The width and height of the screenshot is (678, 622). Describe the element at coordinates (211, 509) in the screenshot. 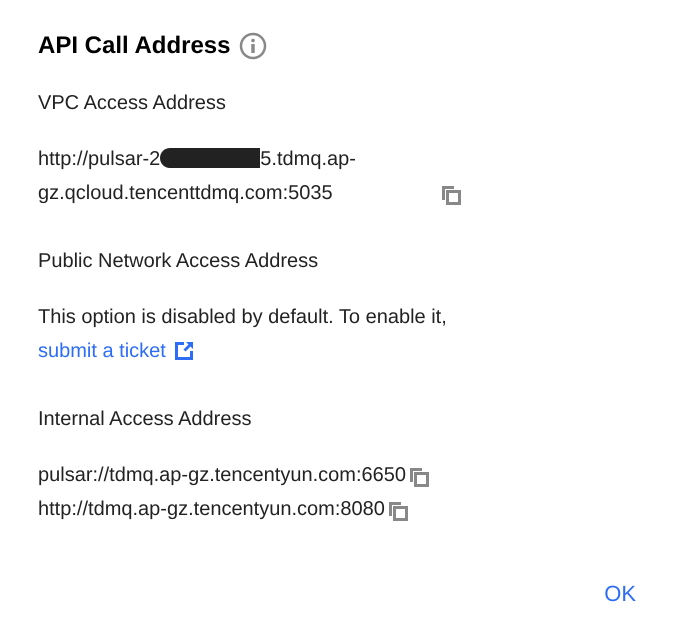

I see `address-text: http://tdmq.ap-gz.tencentyun.com:8080` at that location.